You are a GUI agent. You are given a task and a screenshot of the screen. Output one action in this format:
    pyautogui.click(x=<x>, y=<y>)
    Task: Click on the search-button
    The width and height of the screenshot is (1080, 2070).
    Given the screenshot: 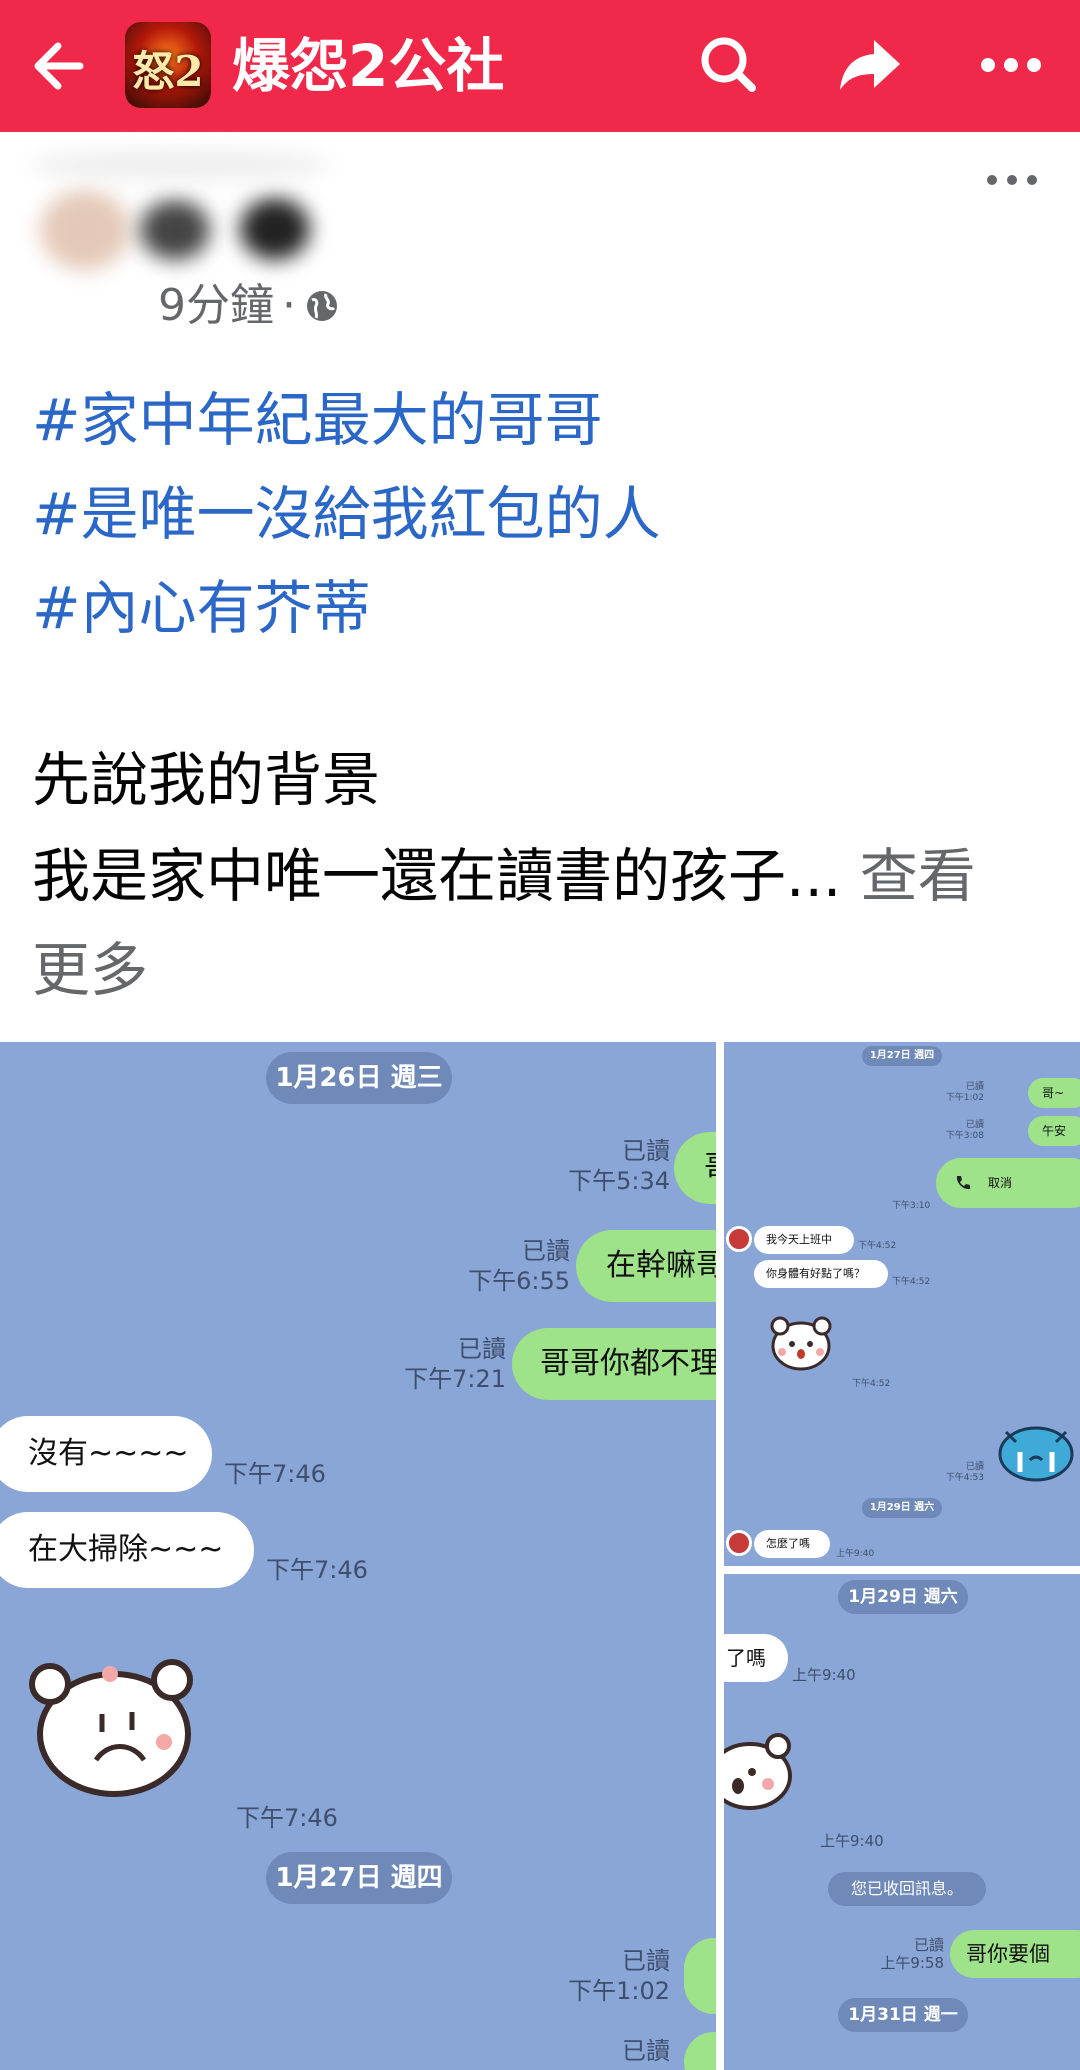 What is the action you would take?
    pyautogui.click(x=729, y=65)
    